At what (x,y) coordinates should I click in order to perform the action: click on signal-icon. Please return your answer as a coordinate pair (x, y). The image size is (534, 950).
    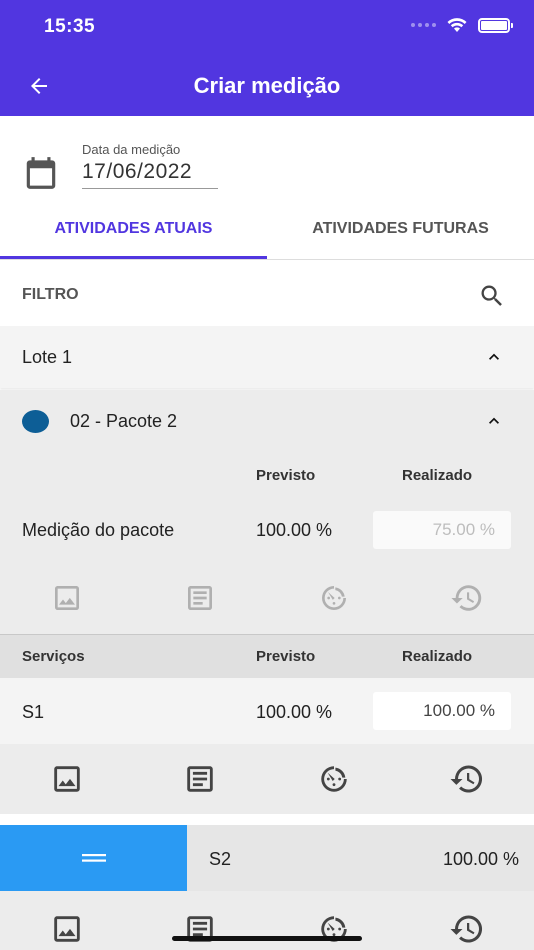
    Looking at the image, I should click on (423, 25).